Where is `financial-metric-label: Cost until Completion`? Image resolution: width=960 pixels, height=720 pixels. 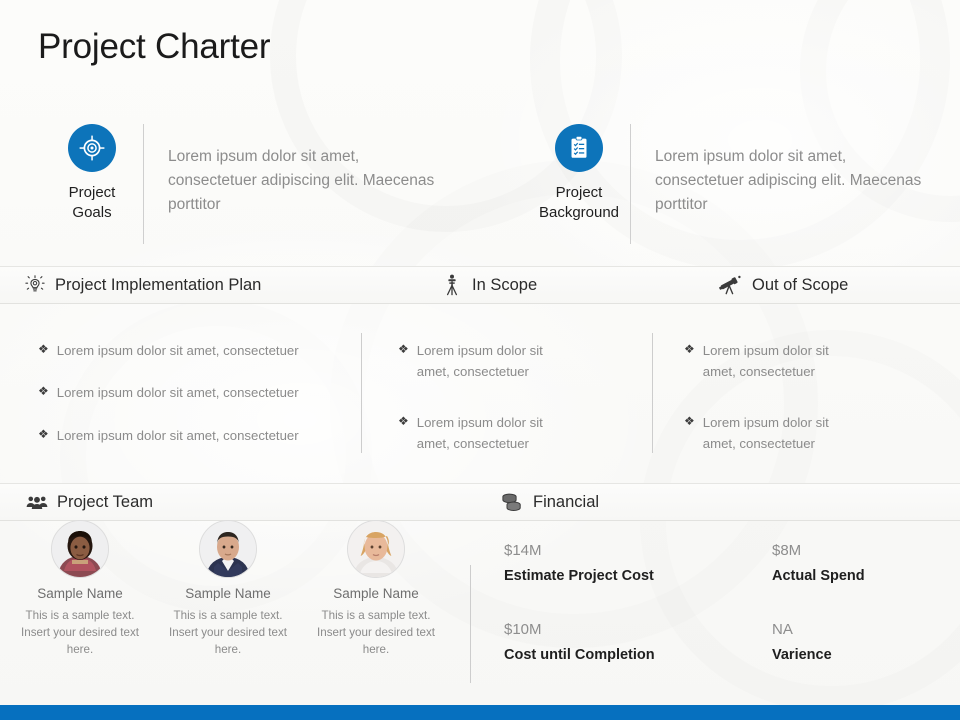 financial-metric-label: Cost until Completion is located at coordinates (579, 655).